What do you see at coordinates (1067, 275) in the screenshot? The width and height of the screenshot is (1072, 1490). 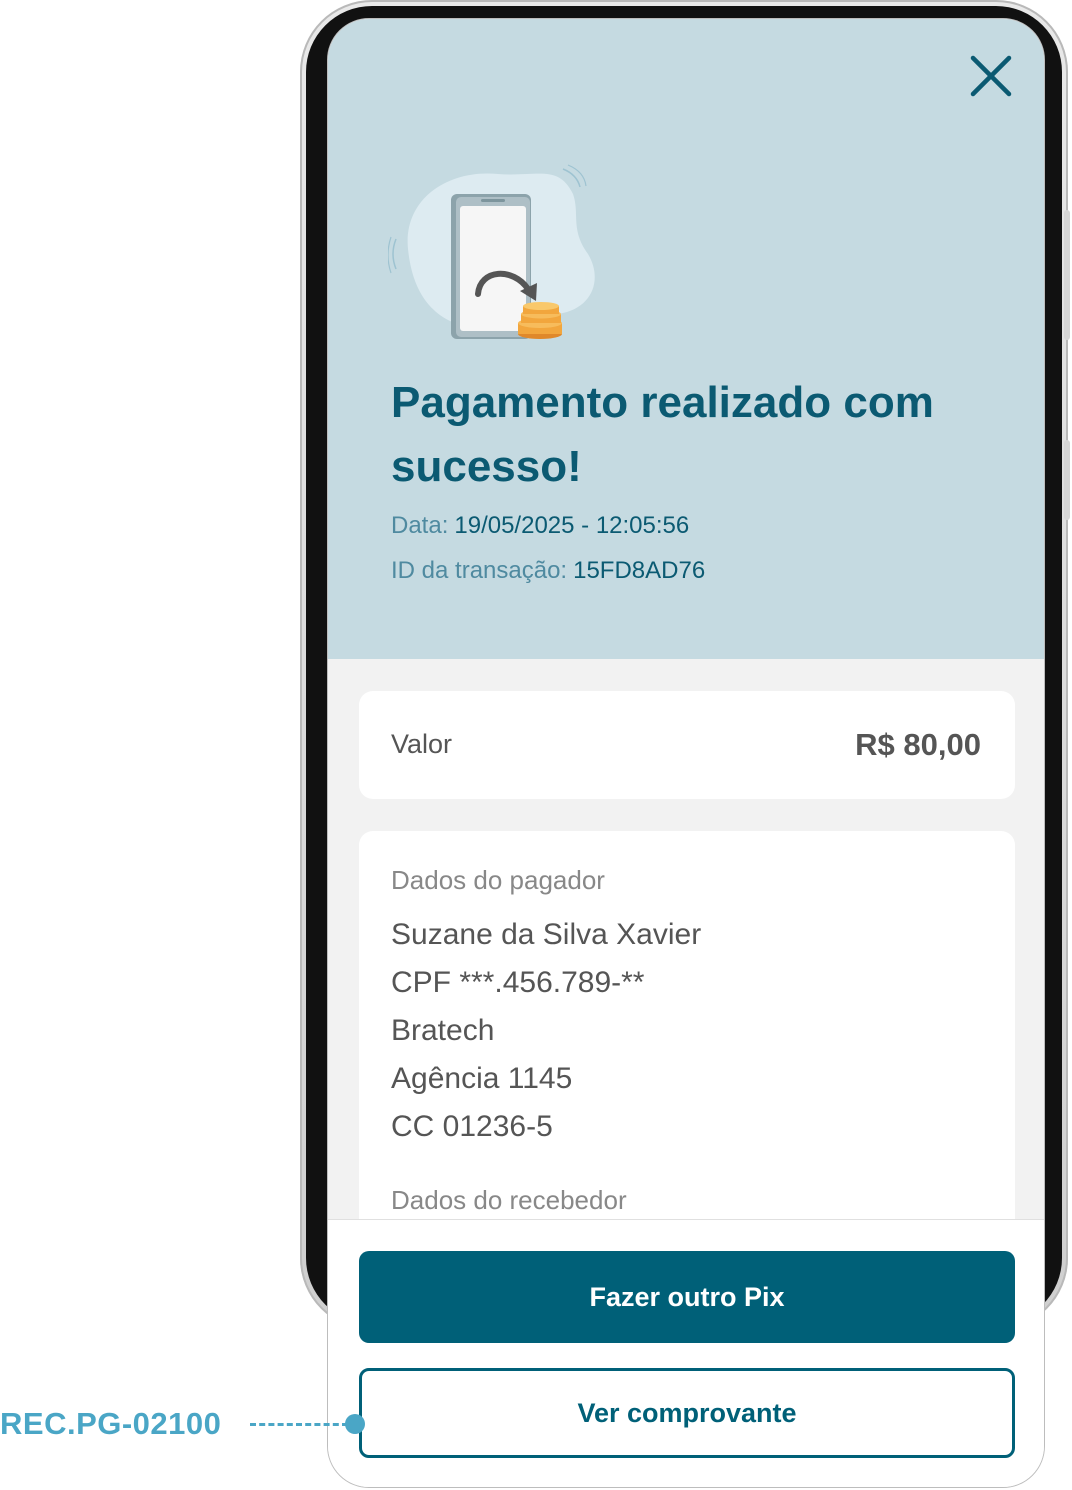 I see `volume-button` at bounding box center [1067, 275].